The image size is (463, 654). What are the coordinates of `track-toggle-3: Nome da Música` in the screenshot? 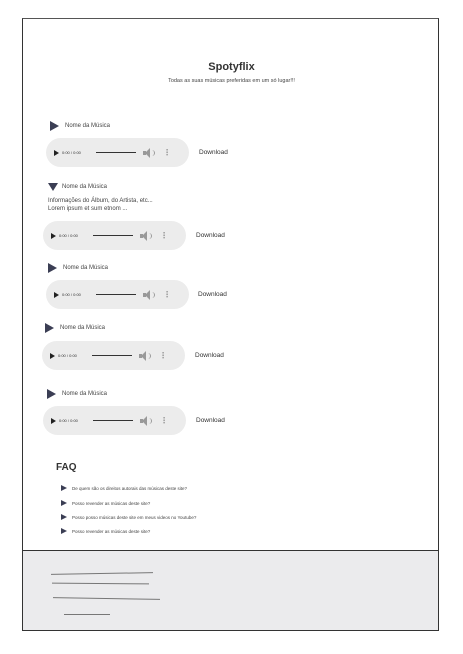 It's located at (78, 268).